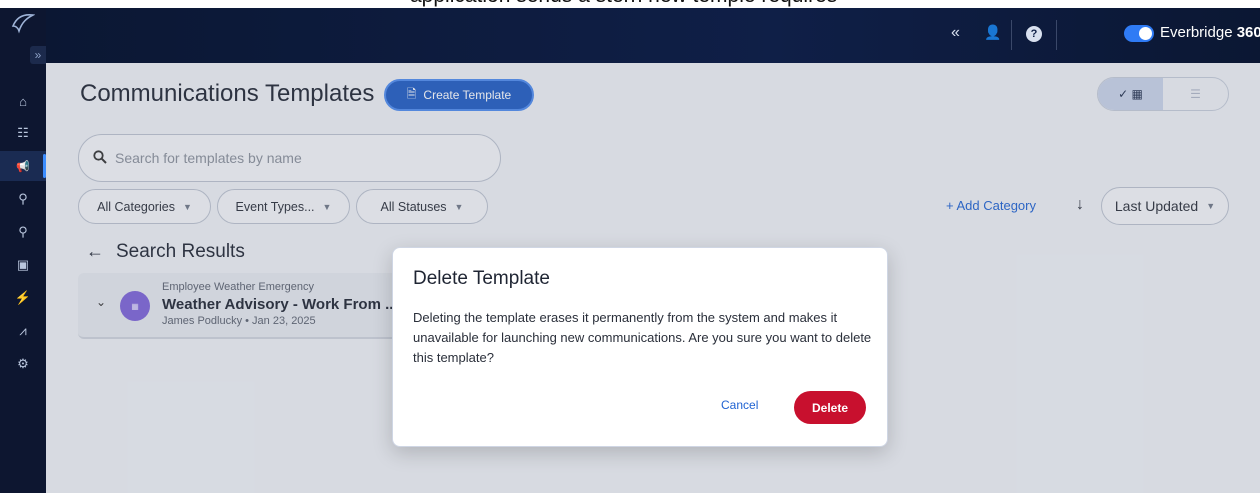 The height and width of the screenshot is (493, 1260). What do you see at coordinates (1139, 33) in the screenshot?
I see `app-switcher-toggle` at bounding box center [1139, 33].